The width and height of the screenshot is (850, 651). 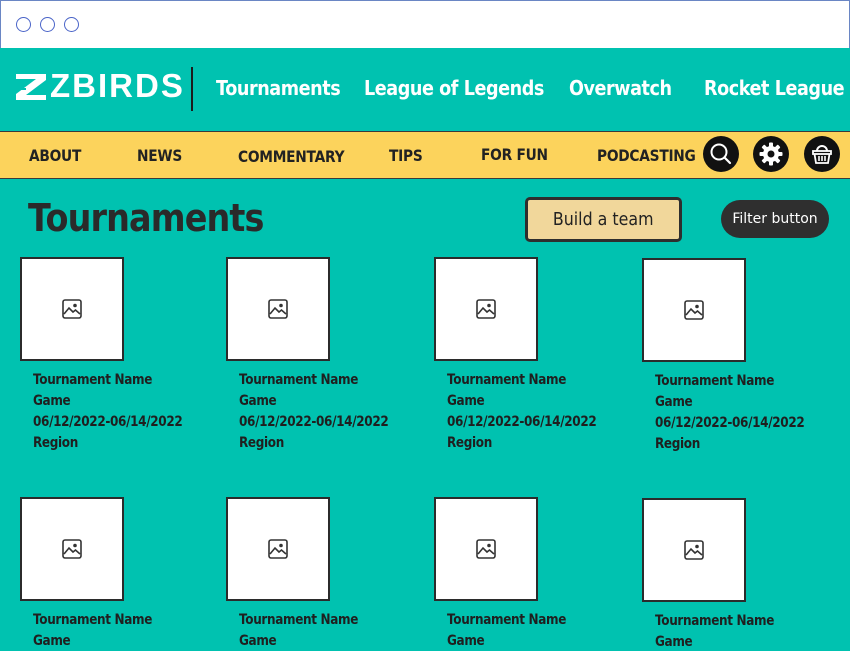 What do you see at coordinates (192, 89) in the screenshot?
I see `header-divider` at bounding box center [192, 89].